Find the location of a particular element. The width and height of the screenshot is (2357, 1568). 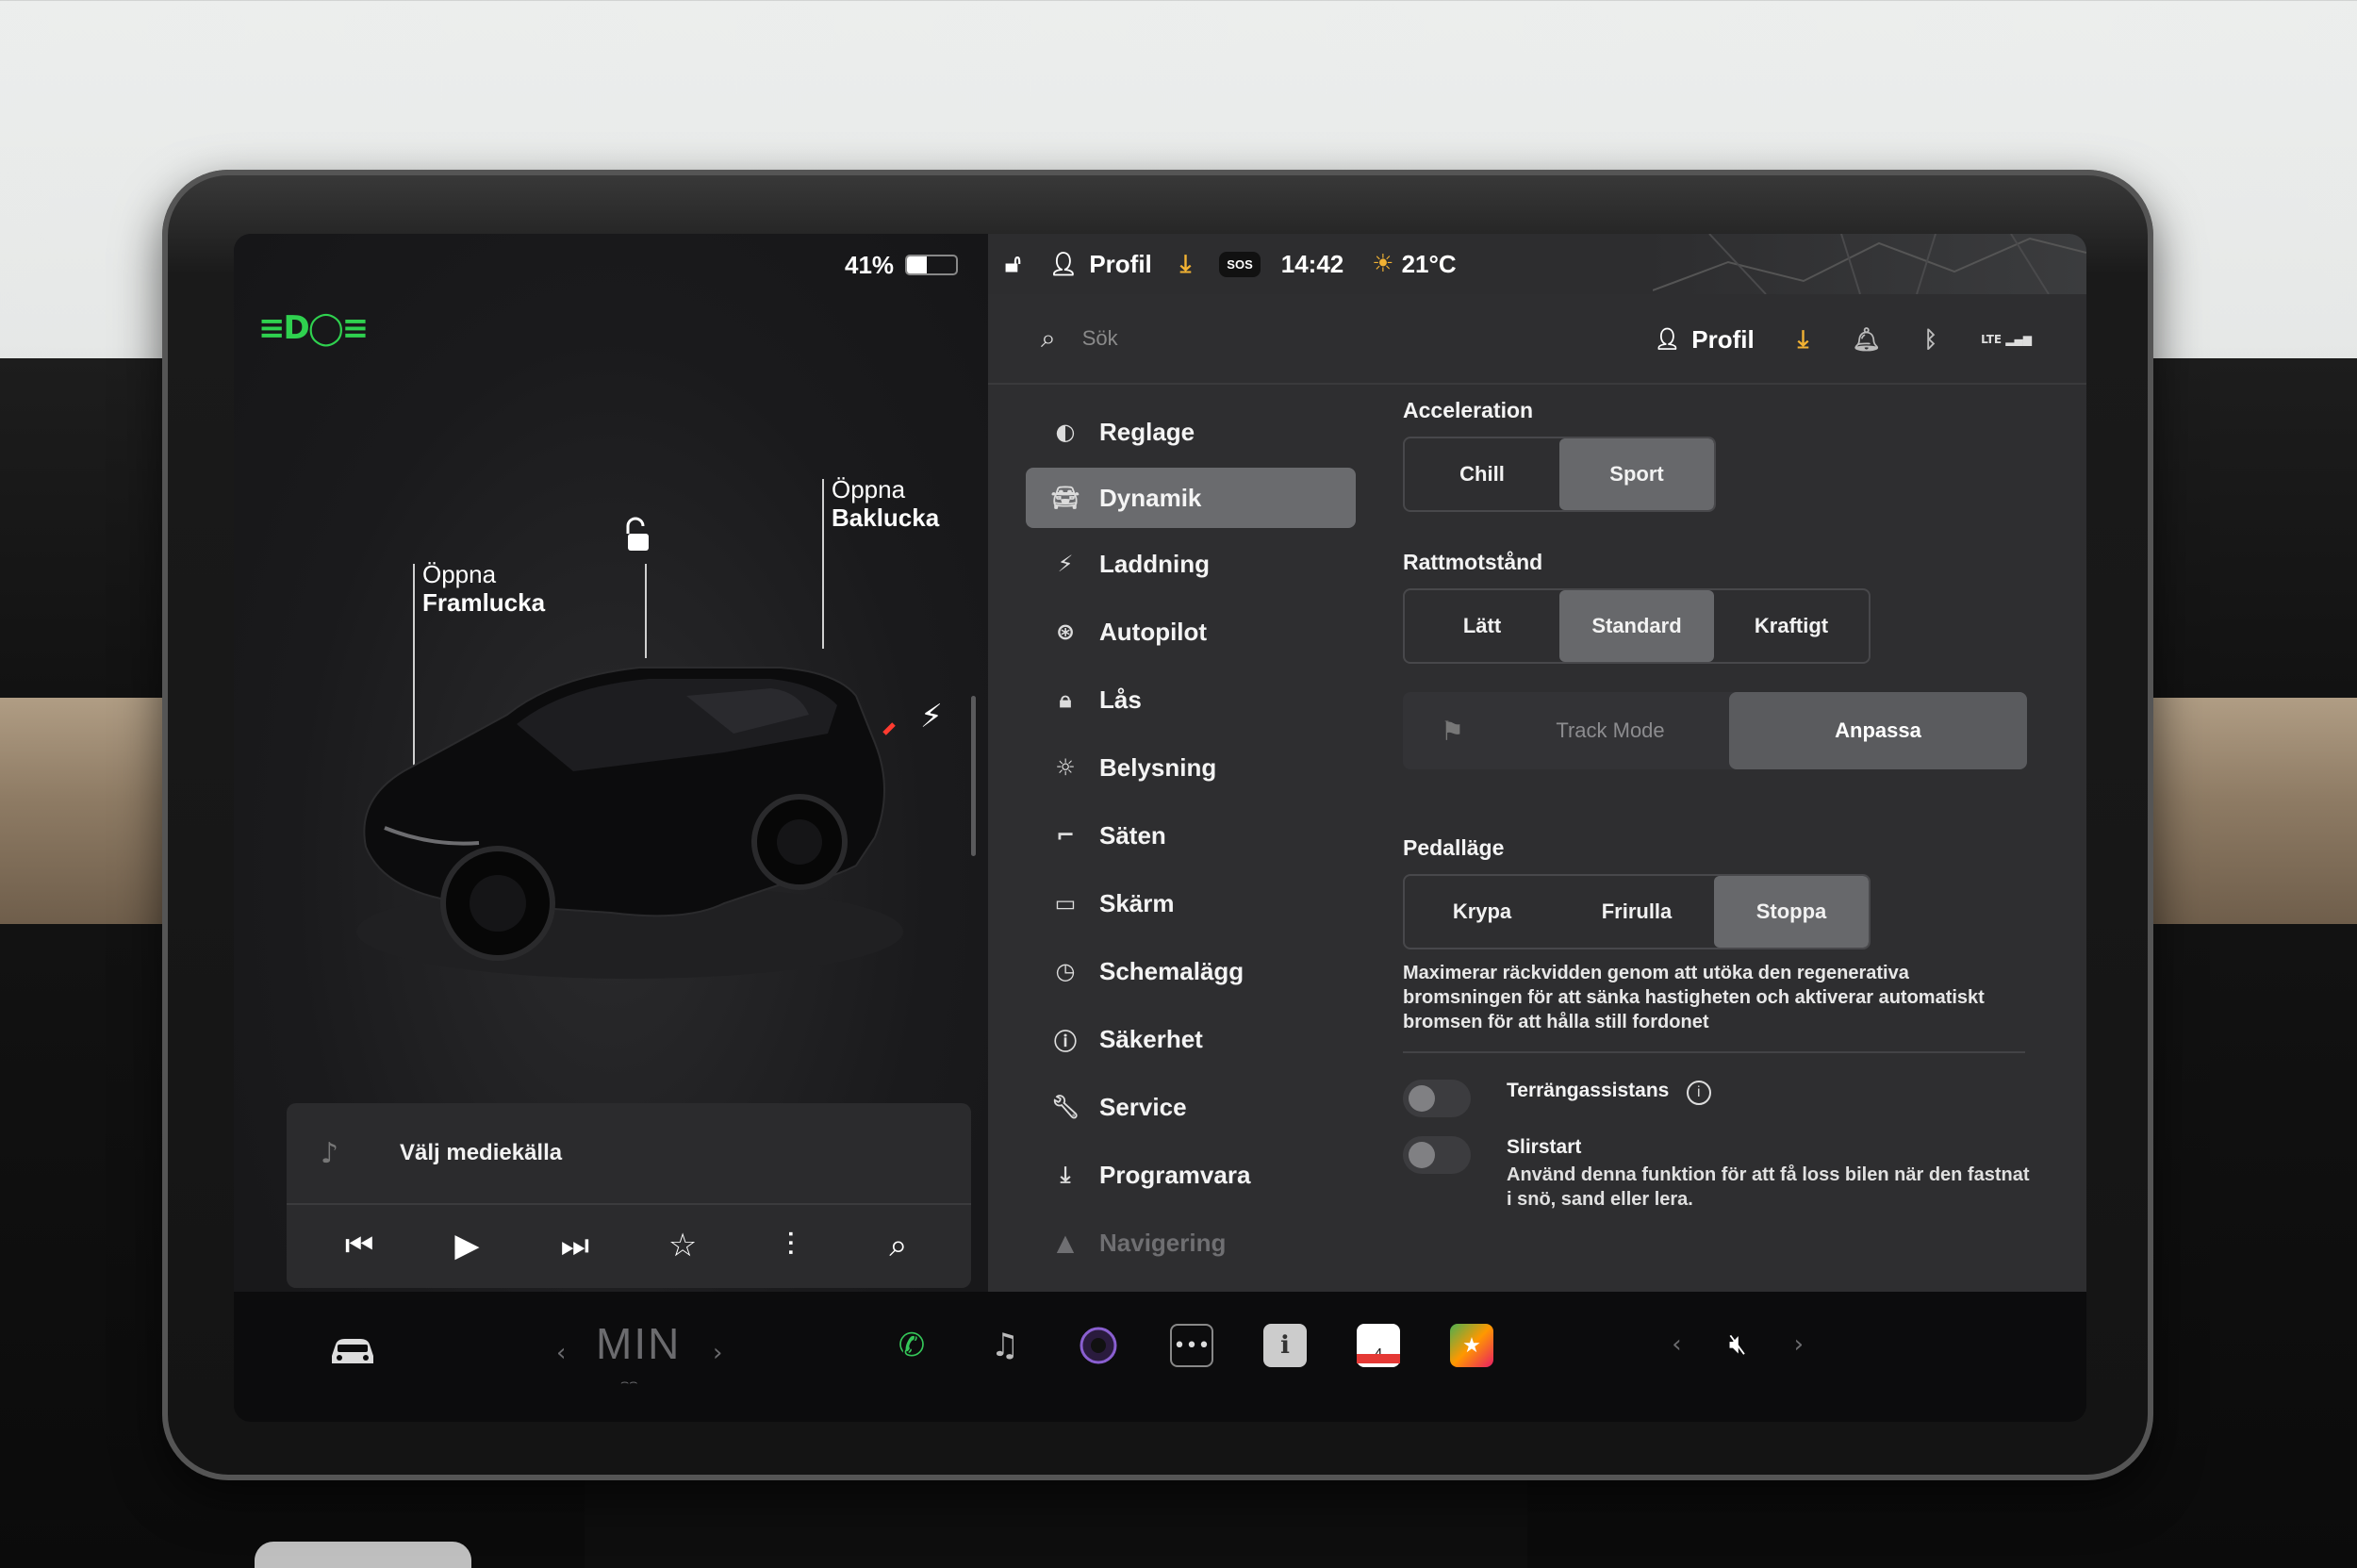

steering-label: Rattmotstånd is located at coordinates (1473, 562).